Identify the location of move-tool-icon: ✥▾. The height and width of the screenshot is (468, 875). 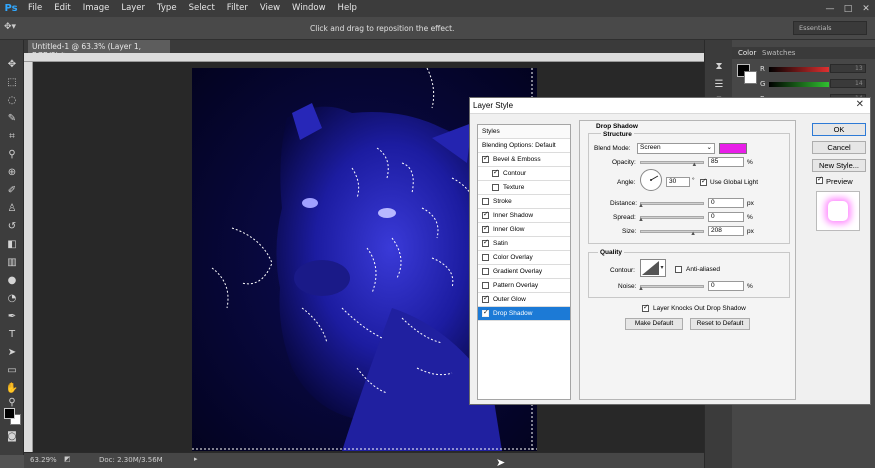
(10, 27).